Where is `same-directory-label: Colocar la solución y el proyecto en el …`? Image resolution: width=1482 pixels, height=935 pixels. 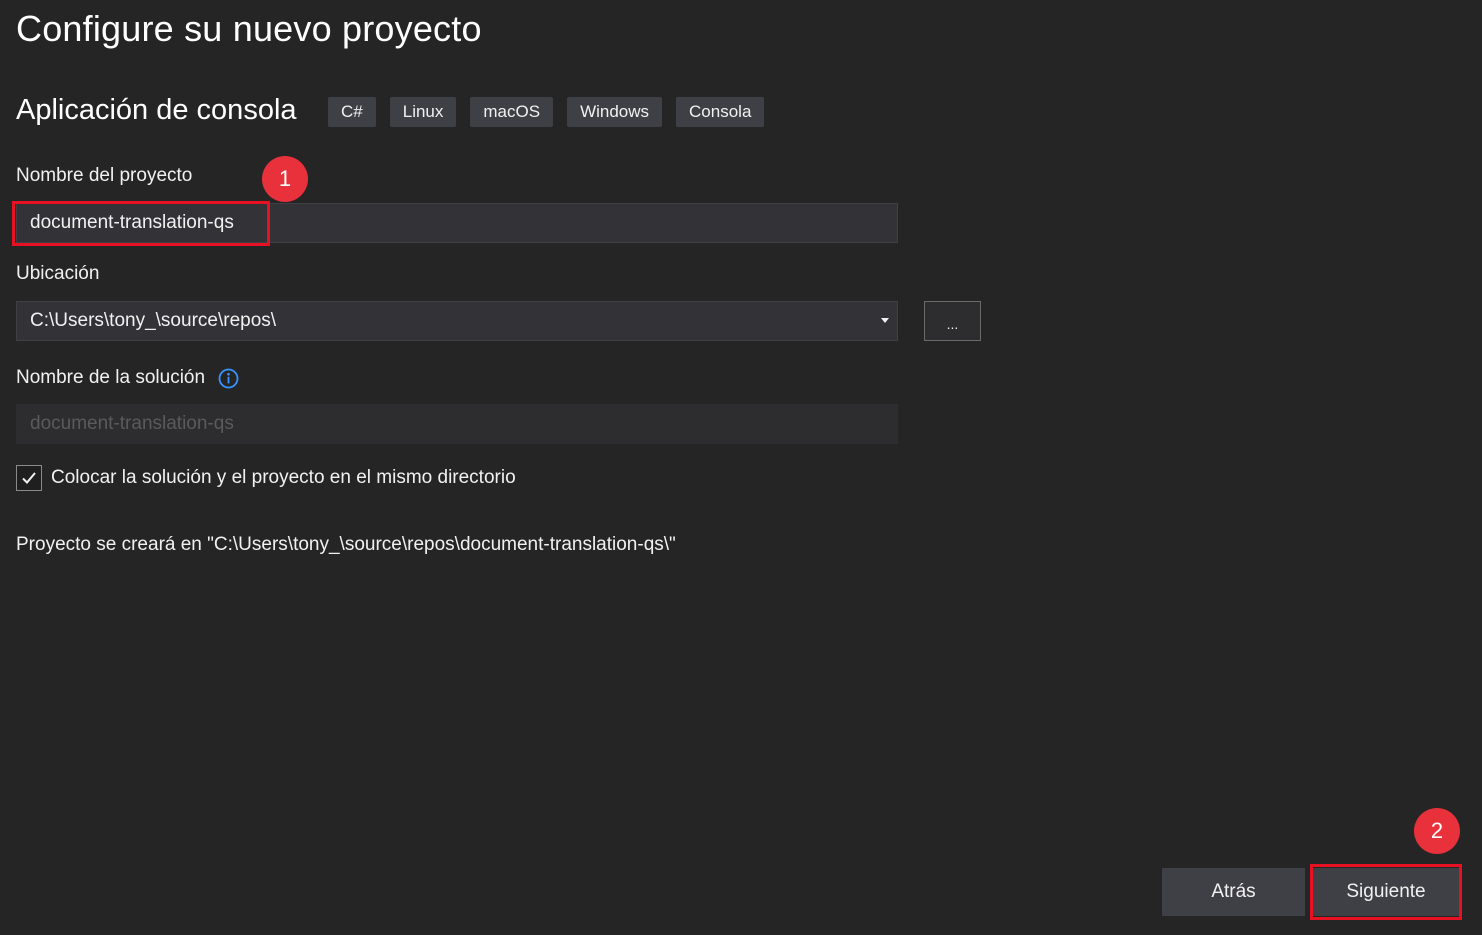 same-directory-label: Colocar la solución y el proyecto en el … is located at coordinates (283, 478).